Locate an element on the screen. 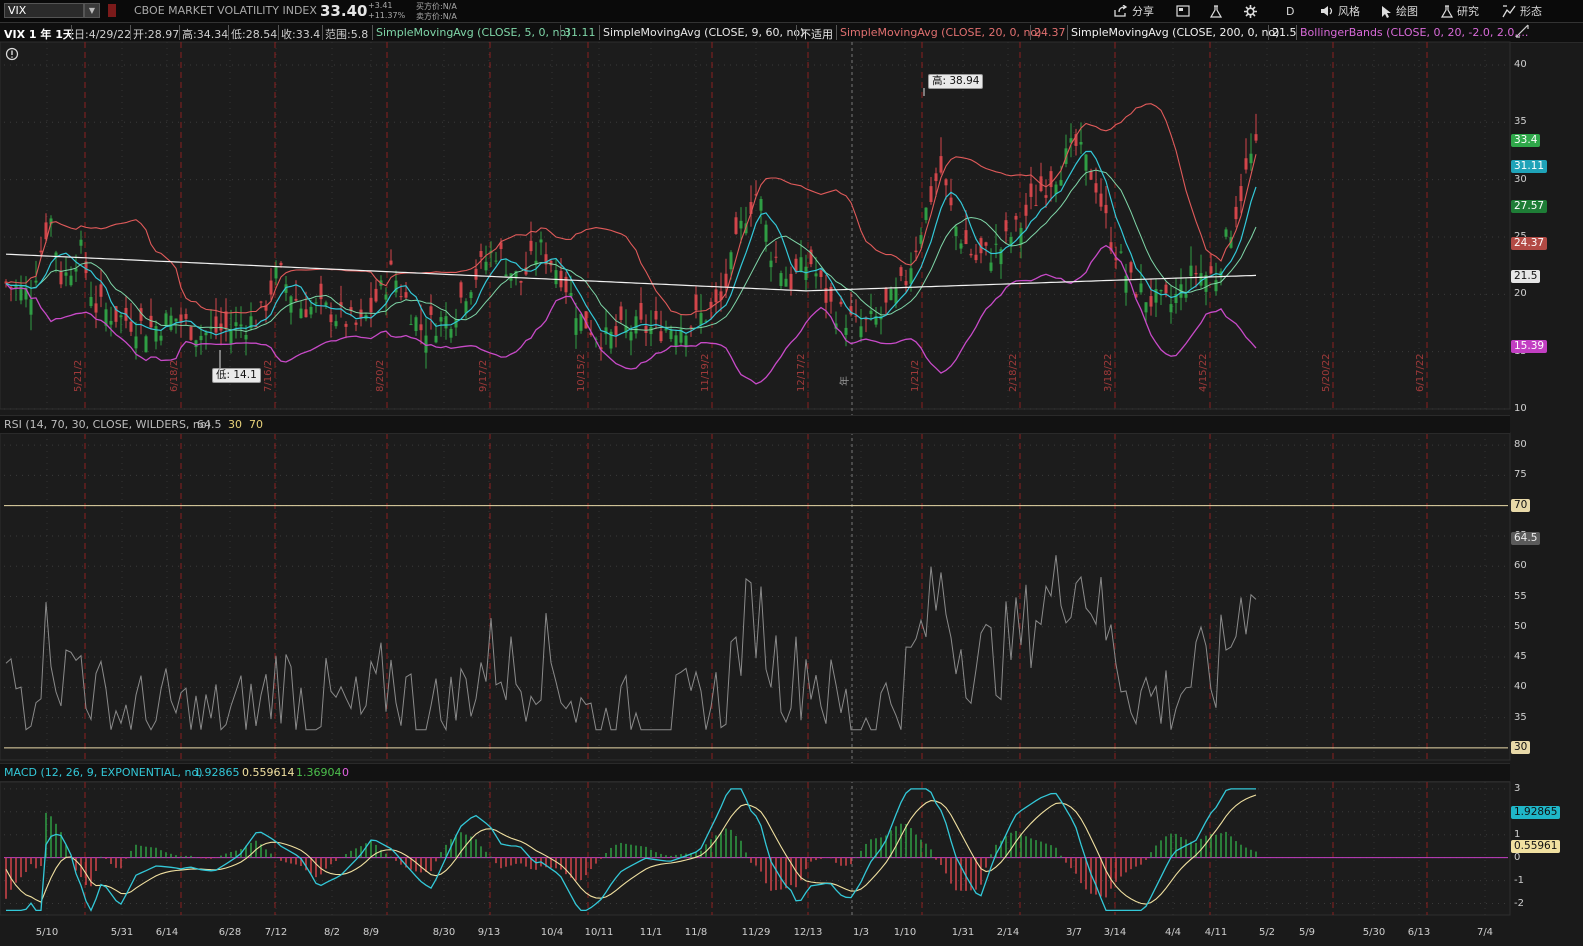 The image size is (1583, 946). rsi-label: RSI (14, 70, 30, CLOSE, WILDERS, no) is located at coordinates (107, 424).